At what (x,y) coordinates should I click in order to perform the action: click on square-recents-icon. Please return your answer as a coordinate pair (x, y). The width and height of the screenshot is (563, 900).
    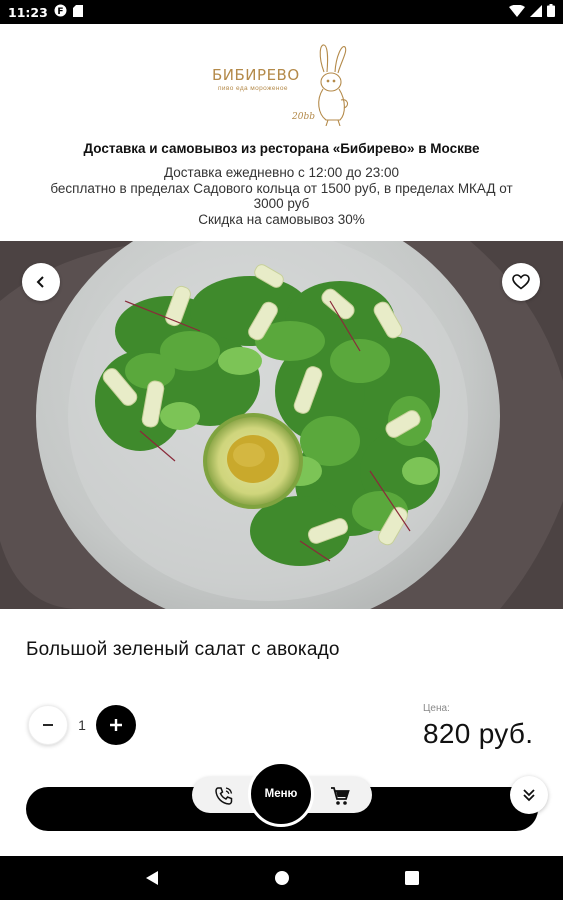
    Looking at the image, I should click on (411, 878).